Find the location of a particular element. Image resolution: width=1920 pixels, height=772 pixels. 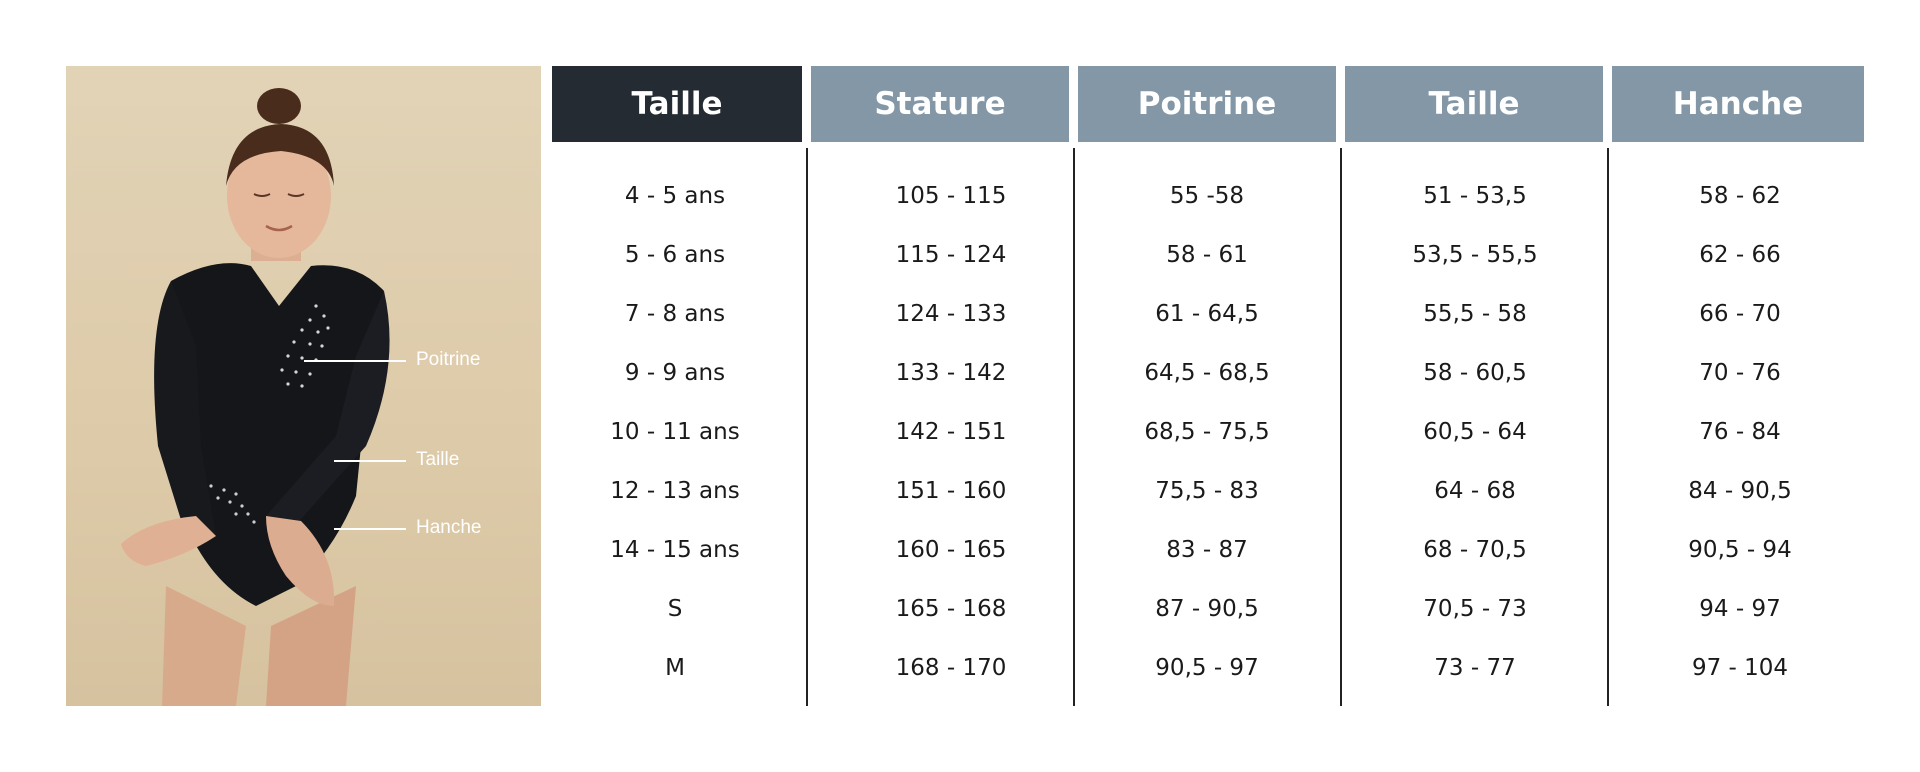

cell-hanche: 70 - 76 is located at coordinates (1740, 373).